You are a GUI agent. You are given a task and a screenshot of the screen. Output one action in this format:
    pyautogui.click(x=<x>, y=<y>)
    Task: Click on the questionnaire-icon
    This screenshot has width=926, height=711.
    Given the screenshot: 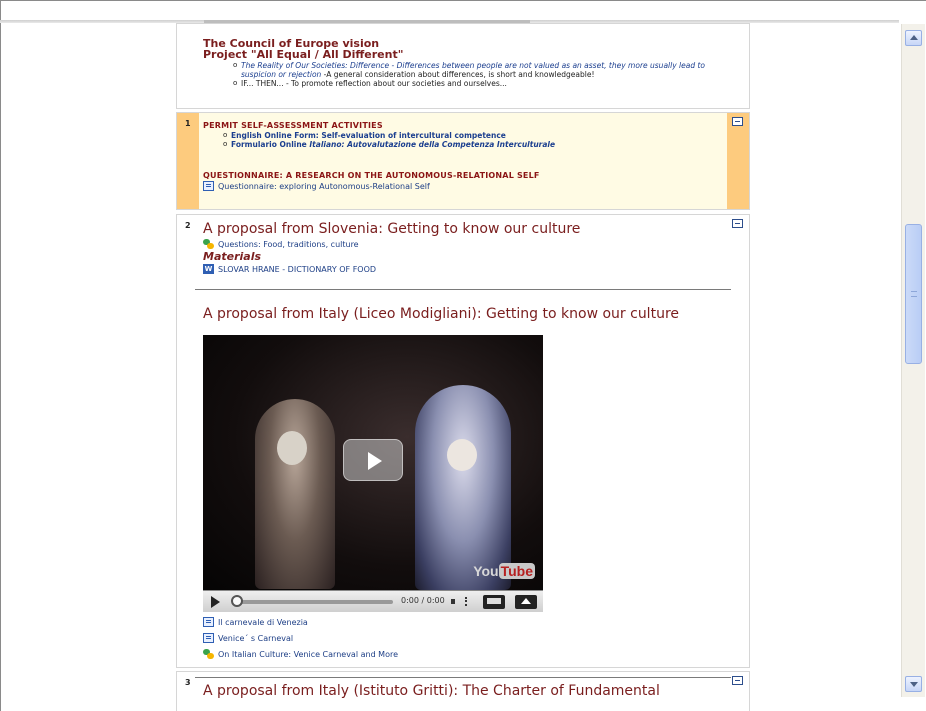 What is the action you would take?
    pyautogui.click(x=208, y=186)
    